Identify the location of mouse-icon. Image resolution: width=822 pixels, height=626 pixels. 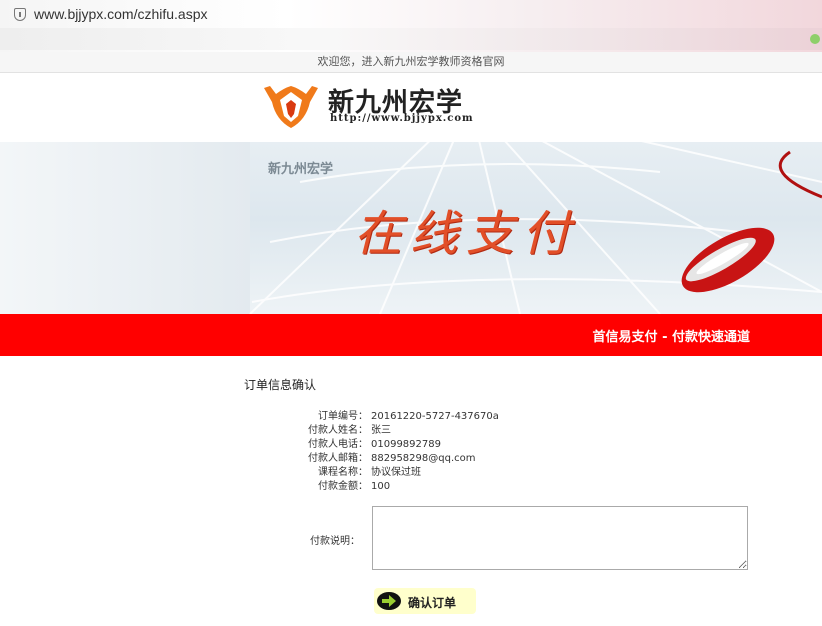
(751, 221).